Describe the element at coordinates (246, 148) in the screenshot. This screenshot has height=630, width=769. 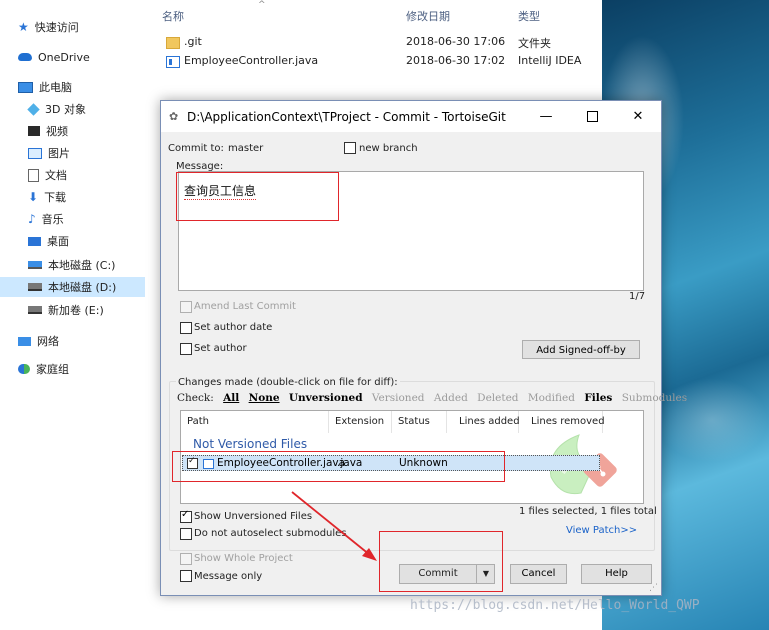
I see `branch-name: master` at that location.